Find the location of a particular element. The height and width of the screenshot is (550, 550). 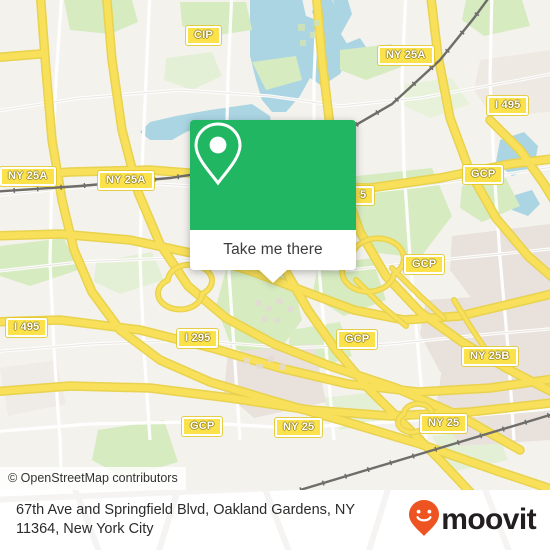

road-shield: NY 25B is located at coordinates (490, 356).